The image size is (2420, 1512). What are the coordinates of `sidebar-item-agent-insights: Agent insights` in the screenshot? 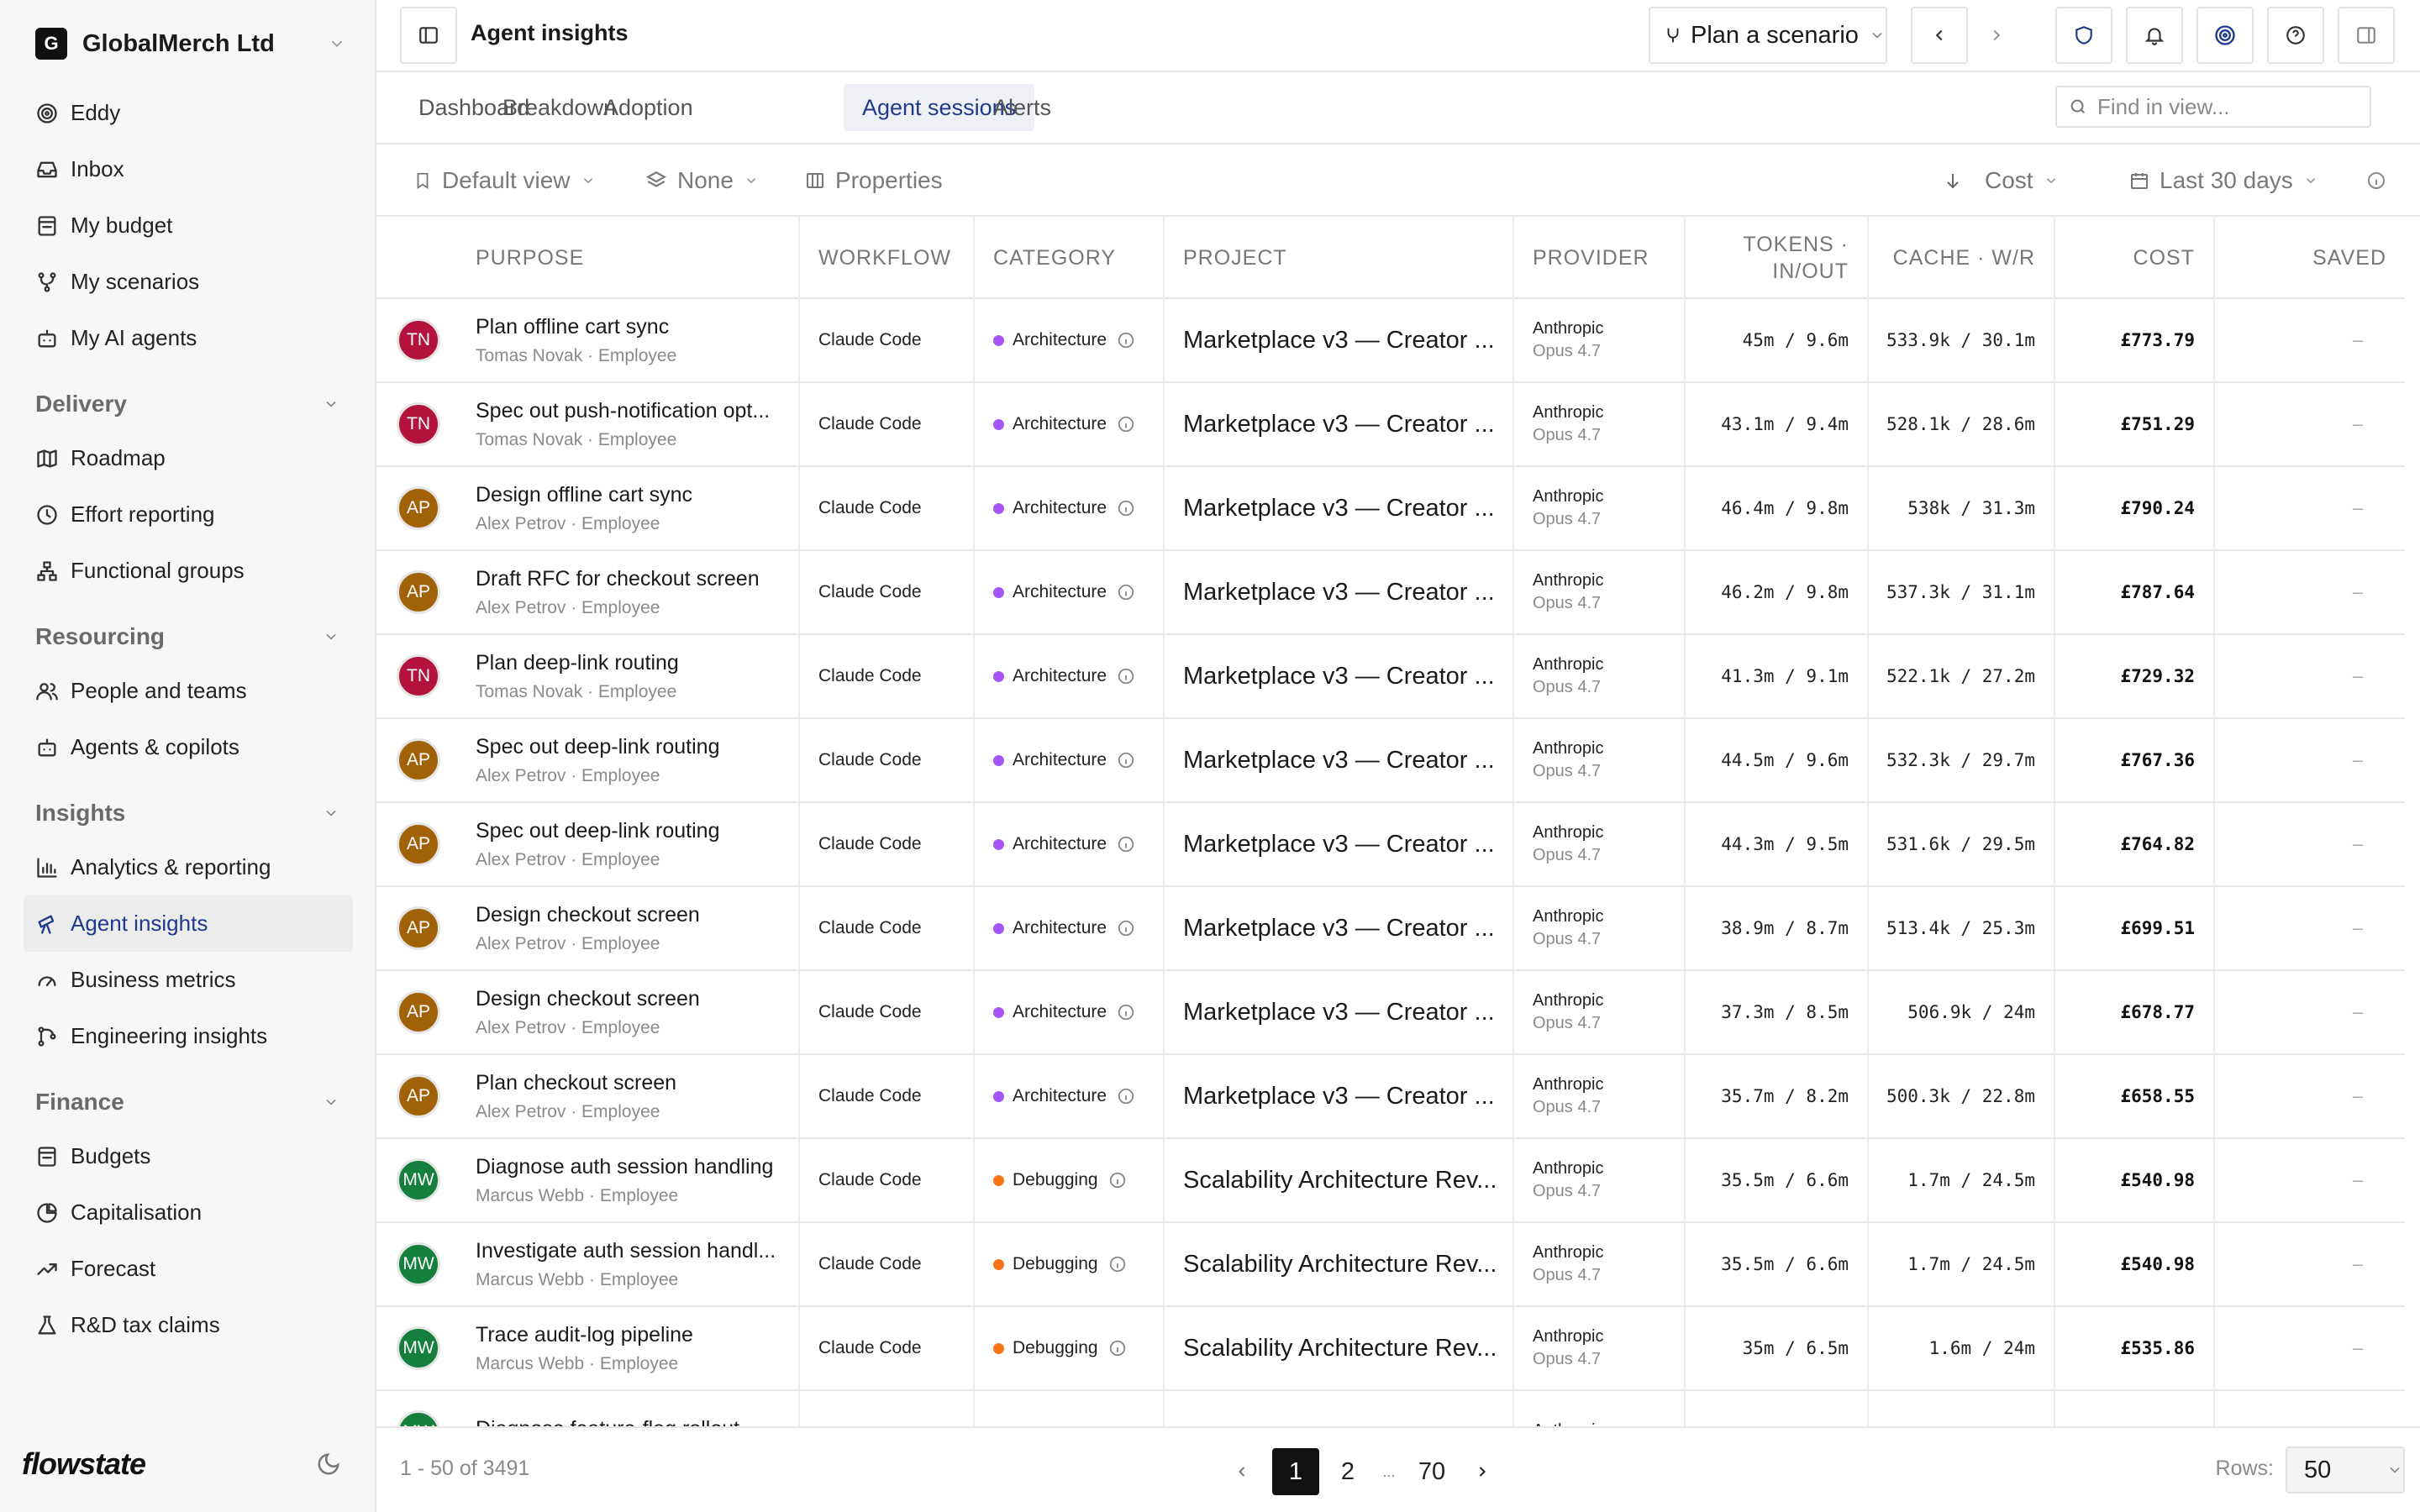 It's located at (188, 923).